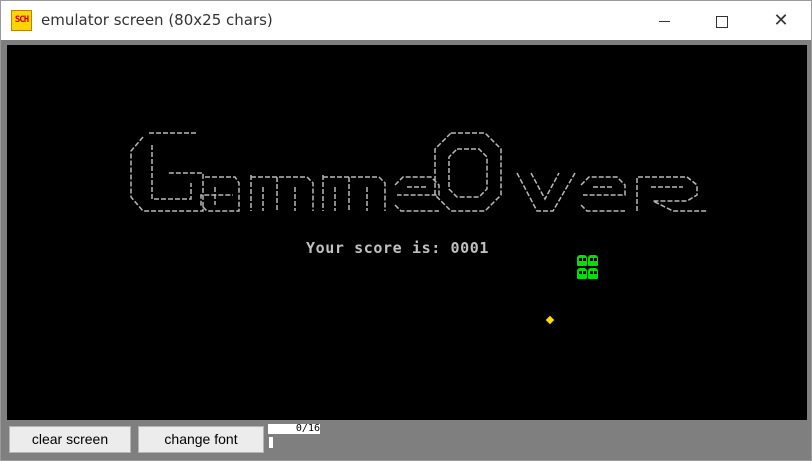 The width and height of the screenshot is (812, 461). What do you see at coordinates (21, 20) in the screenshot?
I see `app-icon: SCH` at bounding box center [21, 20].